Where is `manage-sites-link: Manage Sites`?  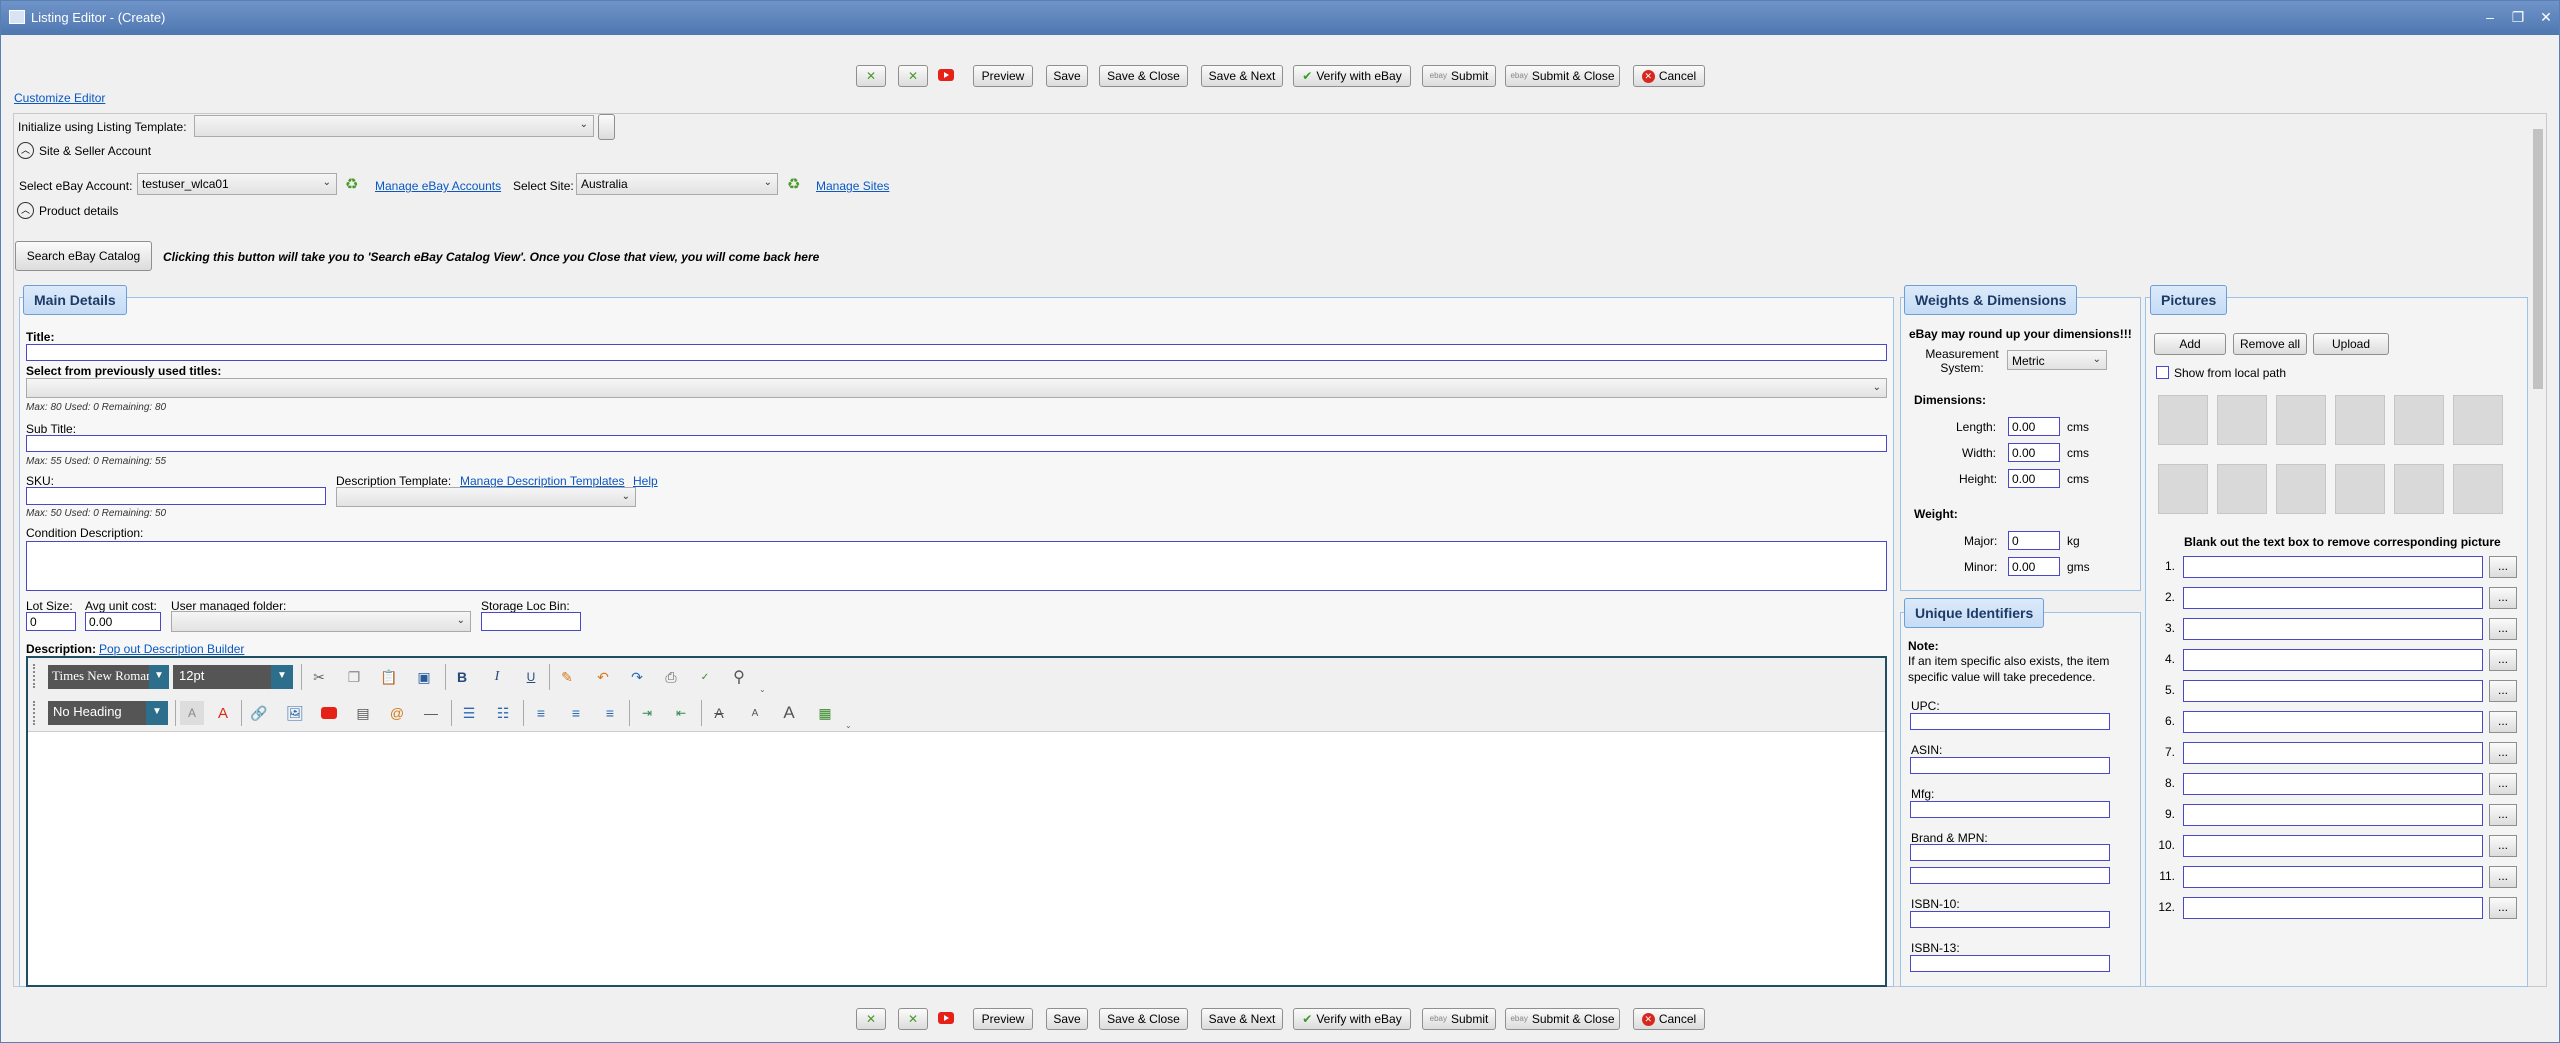
manage-sites-link: Manage Sites is located at coordinates (852, 186).